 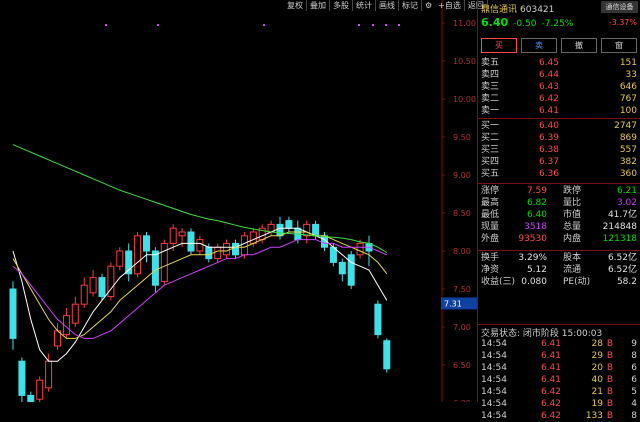 What do you see at coordinates (559, 45) in the screenshot?
I see `trade-actions: 买 卖 撤 窗` at bounding box center [559, 45].